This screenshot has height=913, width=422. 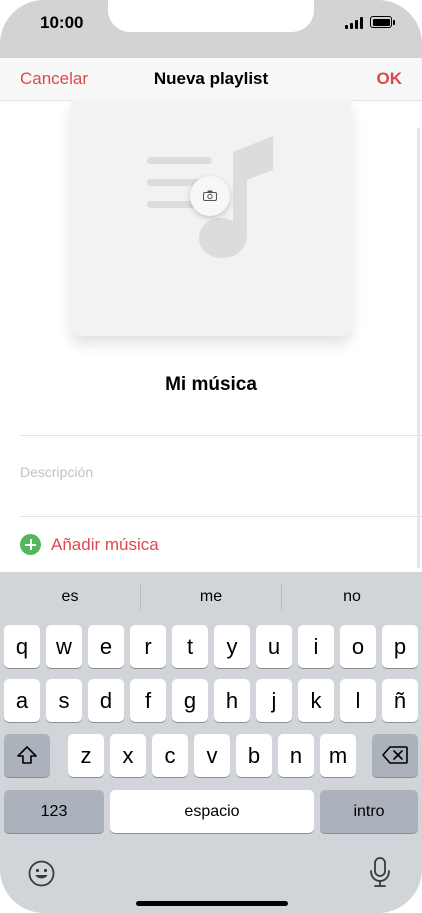 I want to click on backspace-icon, so click(x=395, y=755).